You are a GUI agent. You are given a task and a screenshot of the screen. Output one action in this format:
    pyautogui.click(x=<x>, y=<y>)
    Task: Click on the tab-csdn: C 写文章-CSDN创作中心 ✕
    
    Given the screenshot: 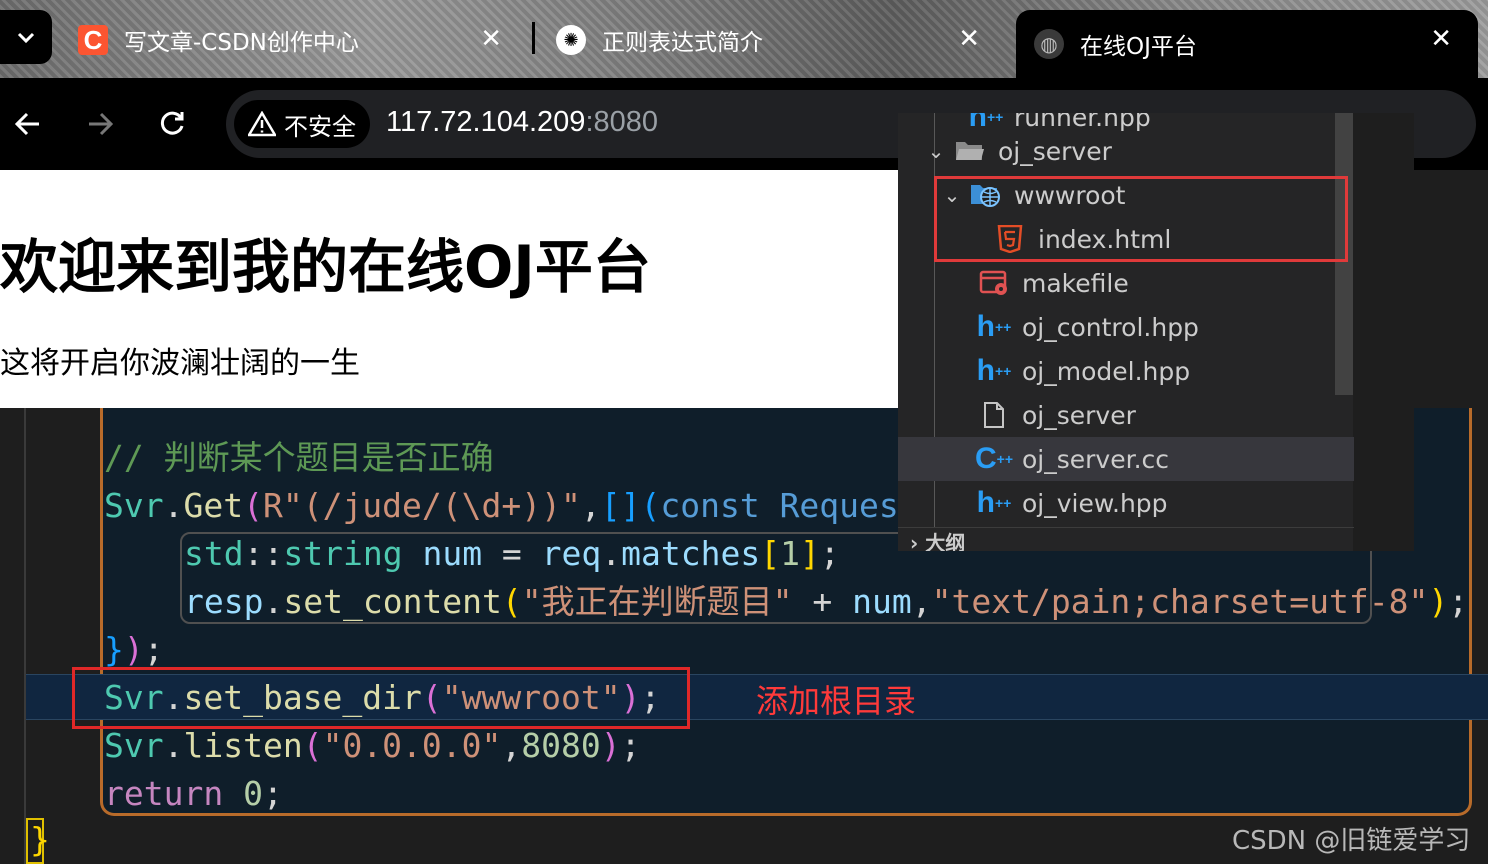 What is the action you would take?
    pyautogui.click(x=298, y=40)
    